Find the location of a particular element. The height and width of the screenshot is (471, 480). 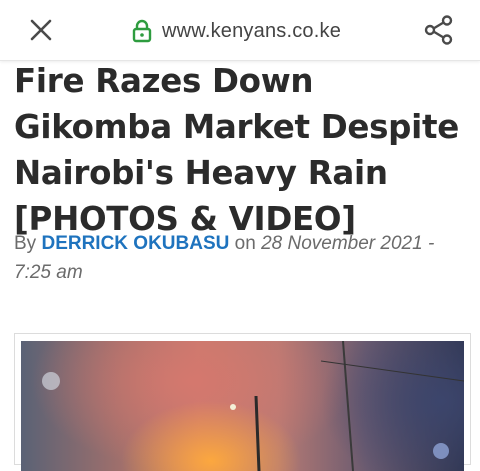

browser-toolbar: www.kenyans.co.ke is located at coordinates (240, 30).